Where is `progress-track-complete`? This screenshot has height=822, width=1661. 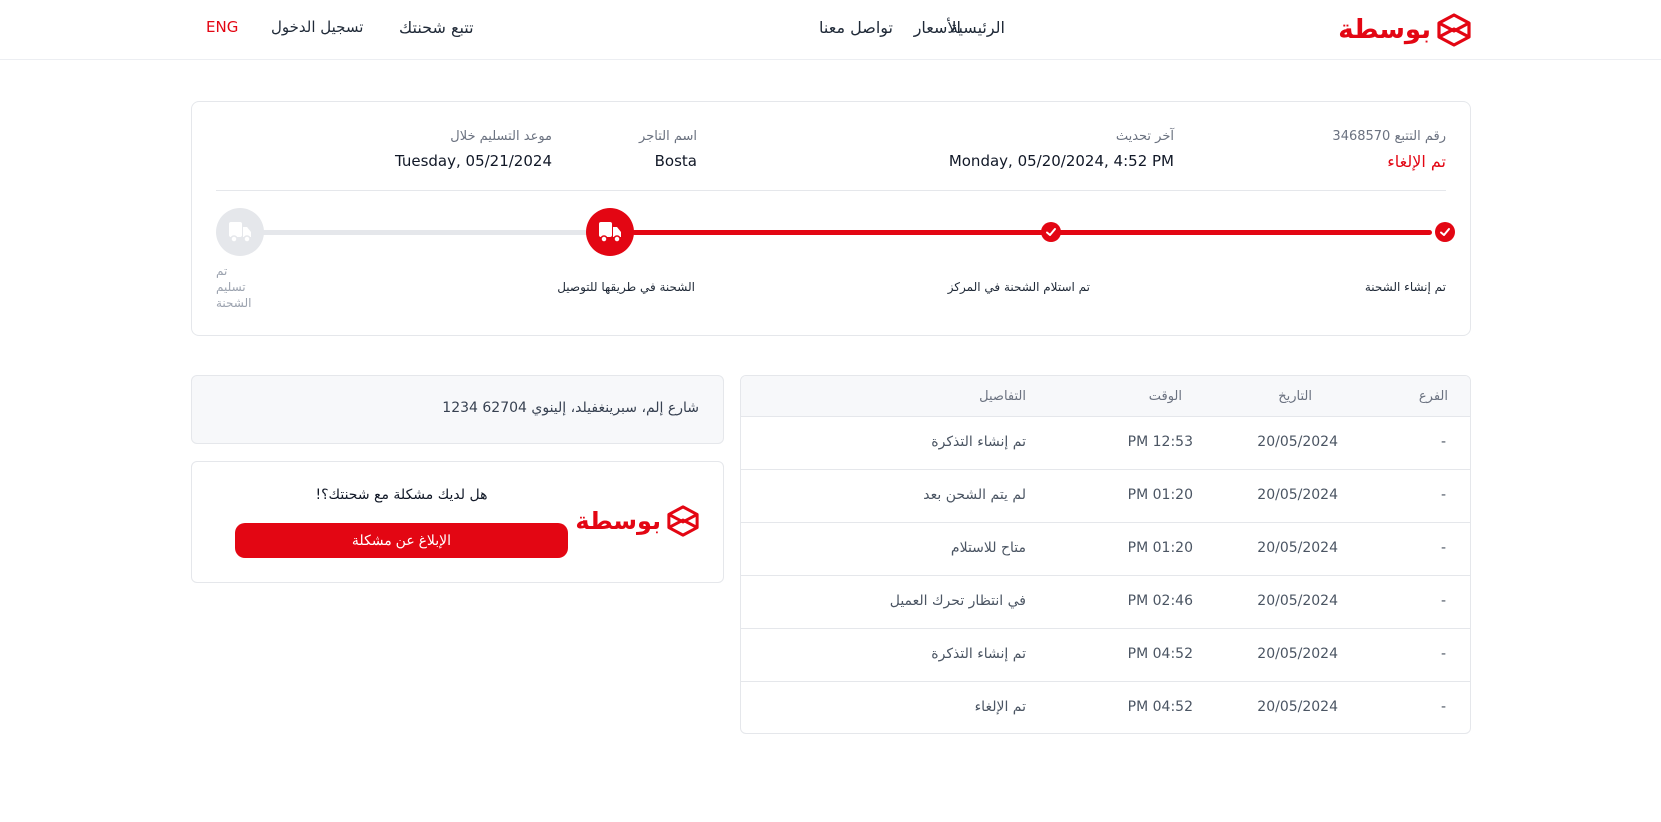 progress-track-complete is located at coordinates (1032, 232).